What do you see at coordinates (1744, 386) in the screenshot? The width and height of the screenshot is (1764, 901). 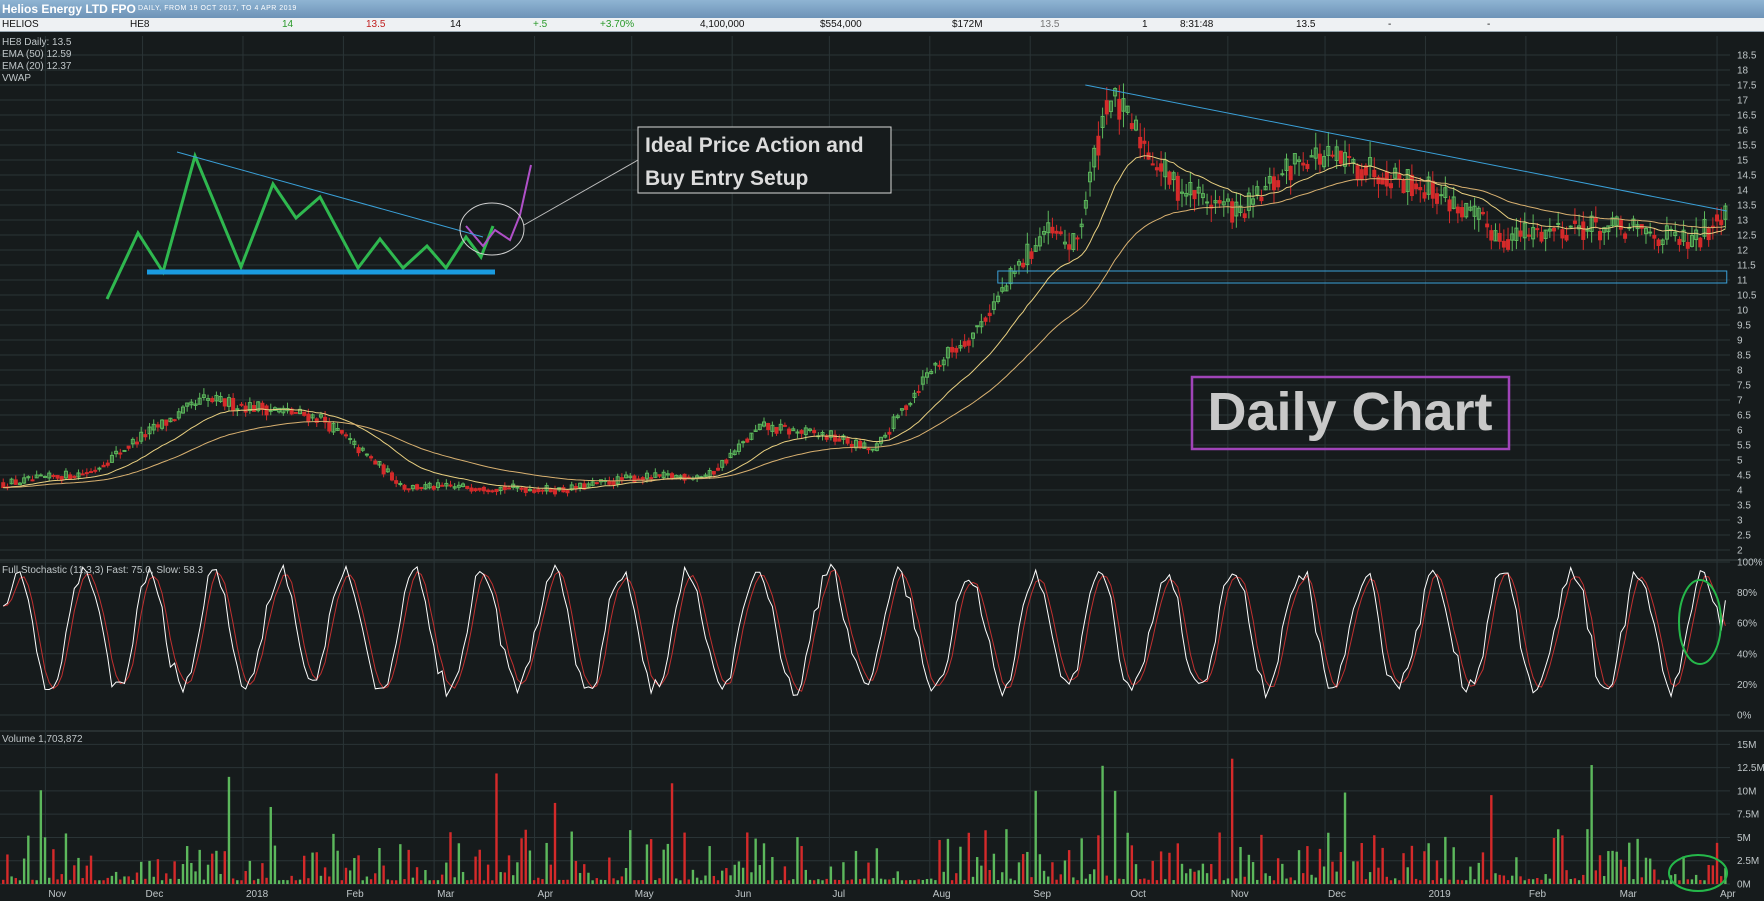 I see `price-tick-label: 7.5` at bounding box center [1744, 386].